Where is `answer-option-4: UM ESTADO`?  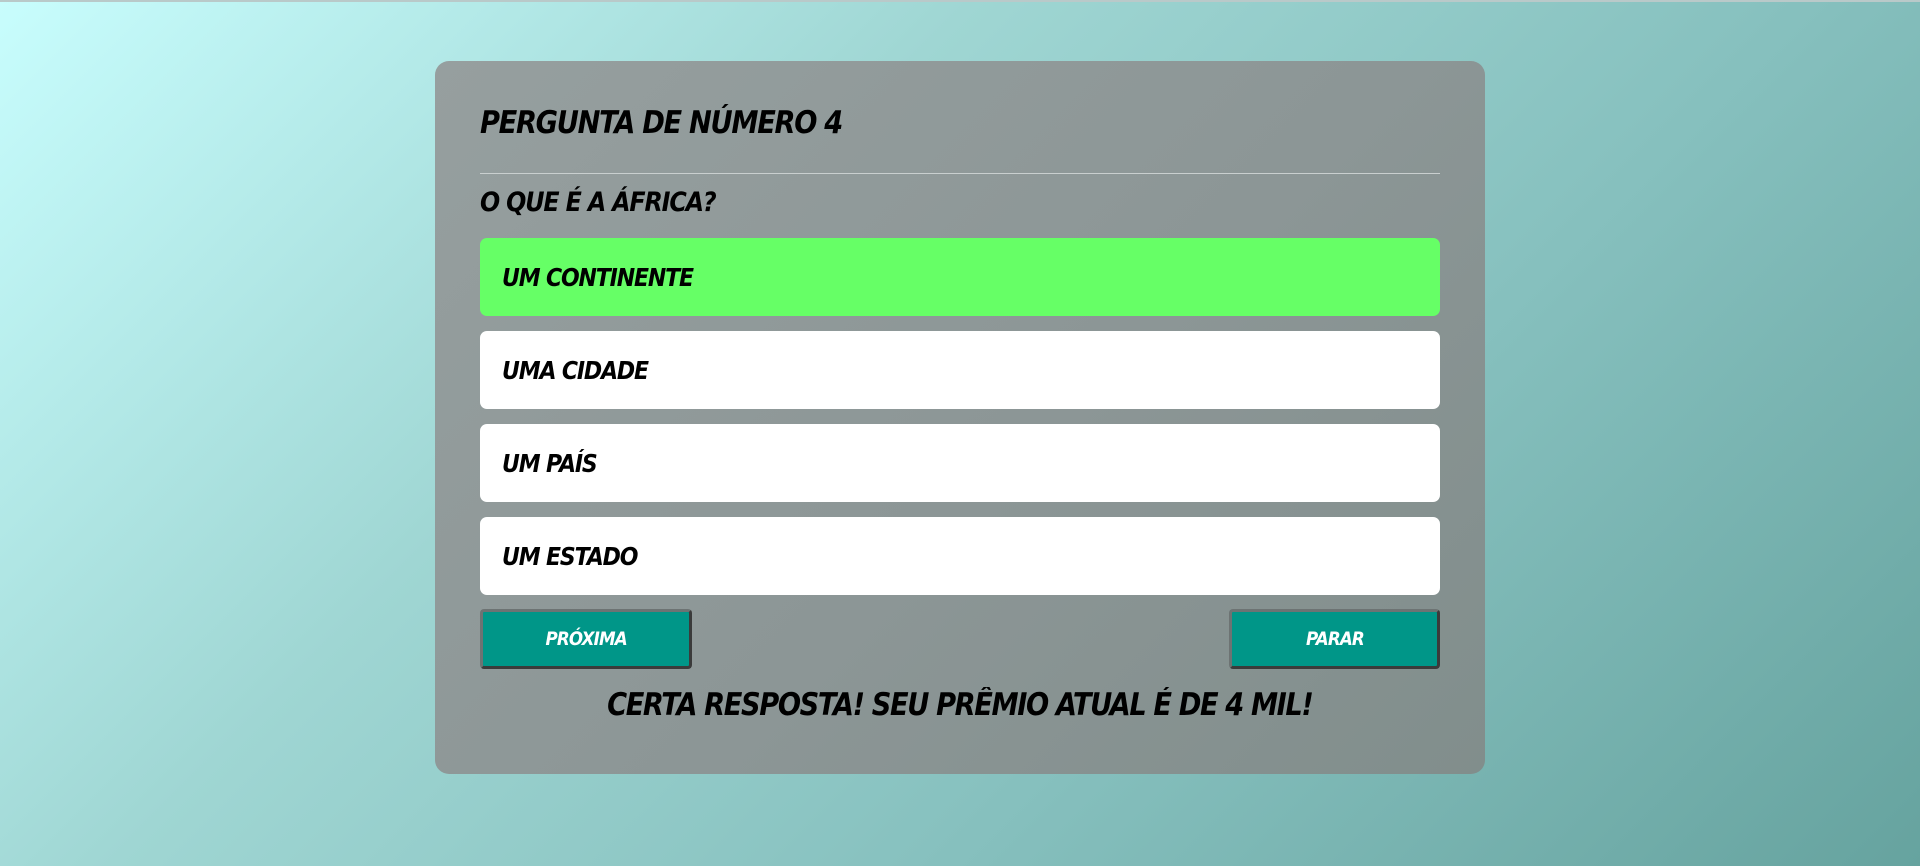
answer-option-4: UM ESTADO is located at coordinates (960, 556).